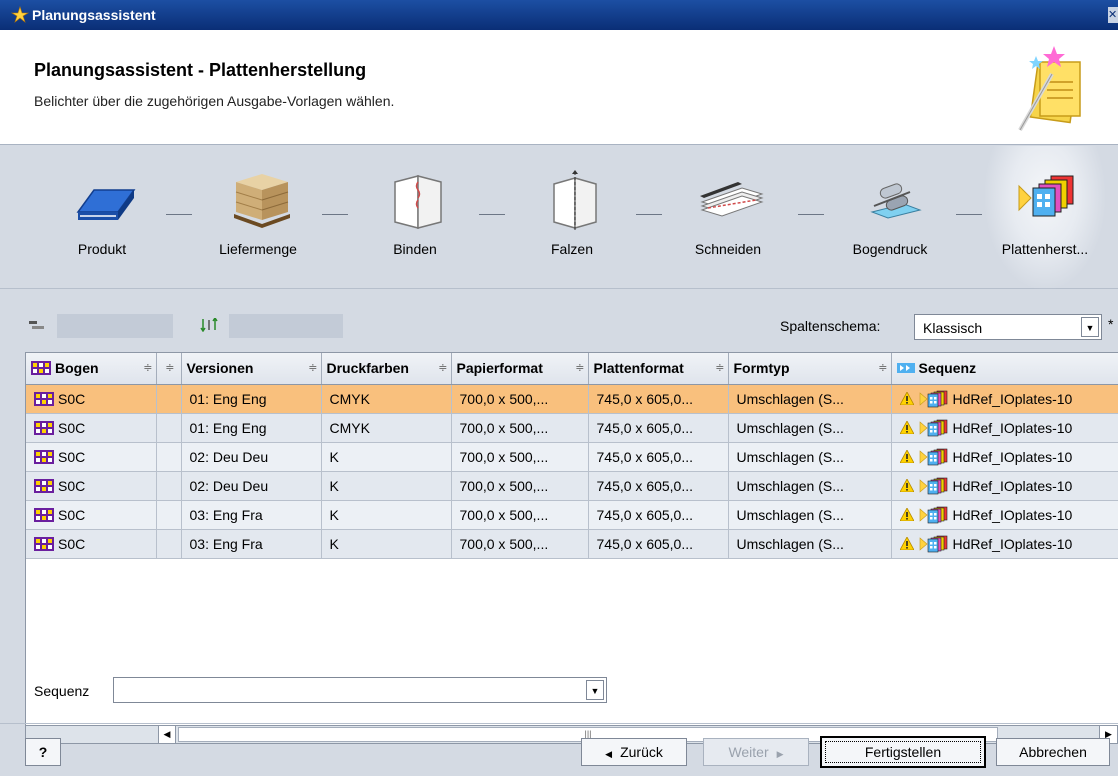  Describe the element at coordinates (658, 369) in the screenshot. I see `column-header-plattenformat: Plattenformat ≑` at that location.